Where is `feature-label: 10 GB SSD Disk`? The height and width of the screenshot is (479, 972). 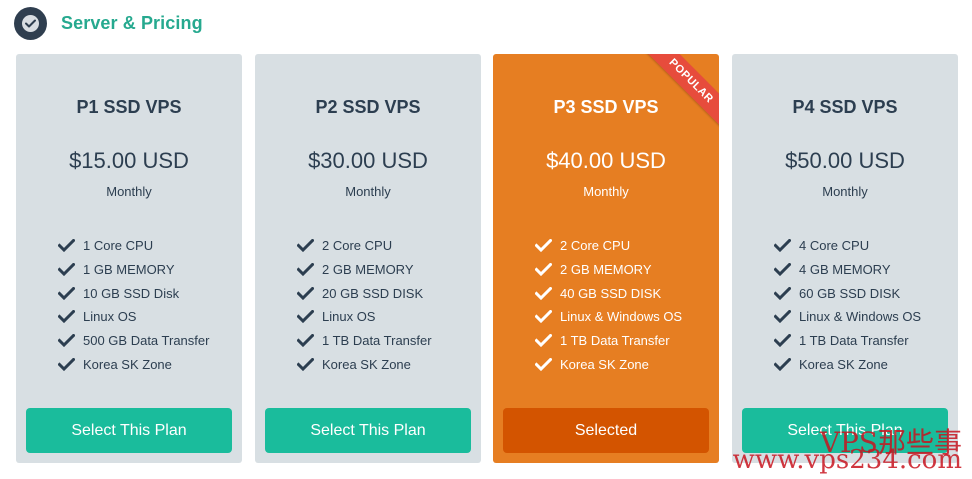
feature-label: 10 GB SSD Disk is located at coordinates (131, 293).